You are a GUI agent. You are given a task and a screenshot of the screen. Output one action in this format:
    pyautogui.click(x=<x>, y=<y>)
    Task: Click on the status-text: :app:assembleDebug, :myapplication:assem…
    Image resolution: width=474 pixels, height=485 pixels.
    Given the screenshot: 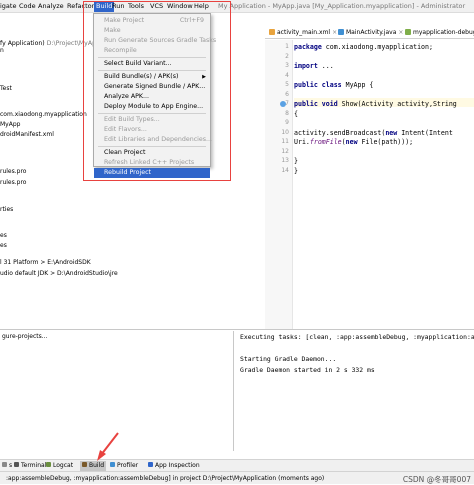 What is the action you would take?
    pyautogui.click(x=165, y=478)
    